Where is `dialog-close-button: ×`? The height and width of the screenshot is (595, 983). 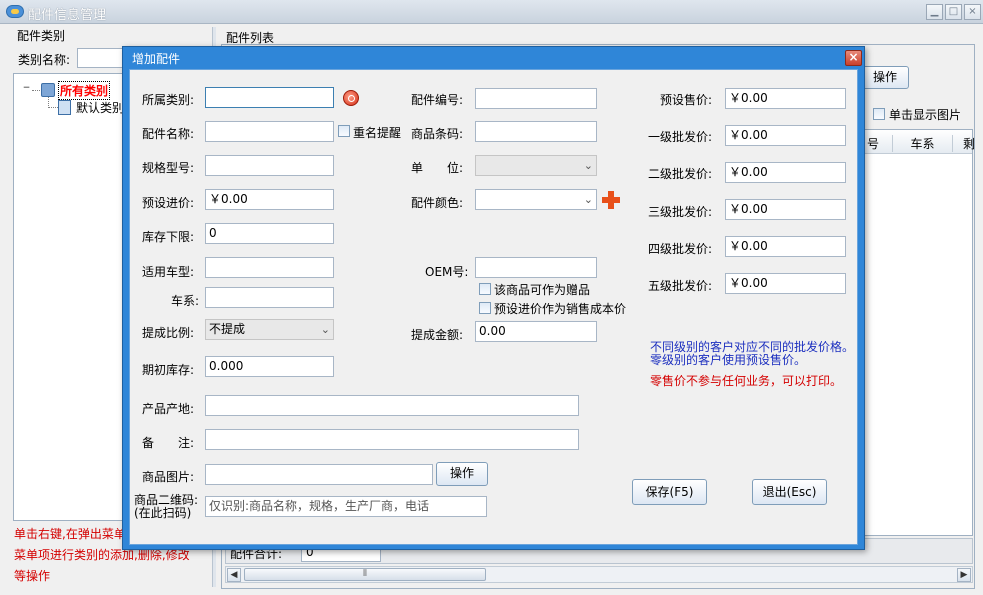
dialog-close-button: × is located at coordinates (853, 58).